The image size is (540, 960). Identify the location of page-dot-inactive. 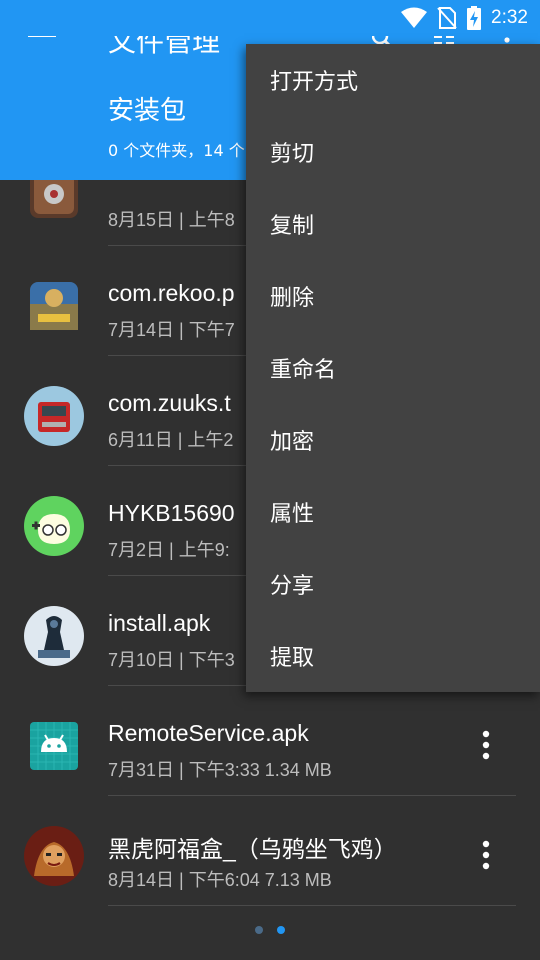
(259, 930).